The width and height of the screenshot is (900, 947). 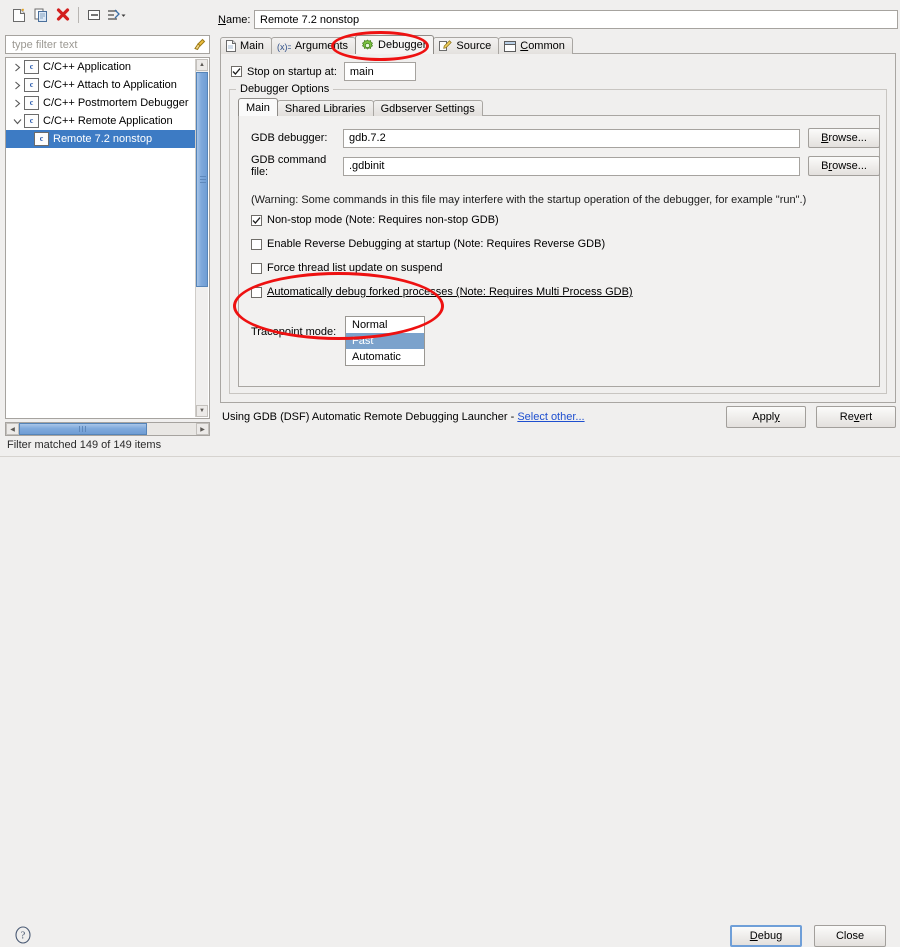 I want to click on gdb-debugger-value: gdb.7.2, so click(x=367, y=138).